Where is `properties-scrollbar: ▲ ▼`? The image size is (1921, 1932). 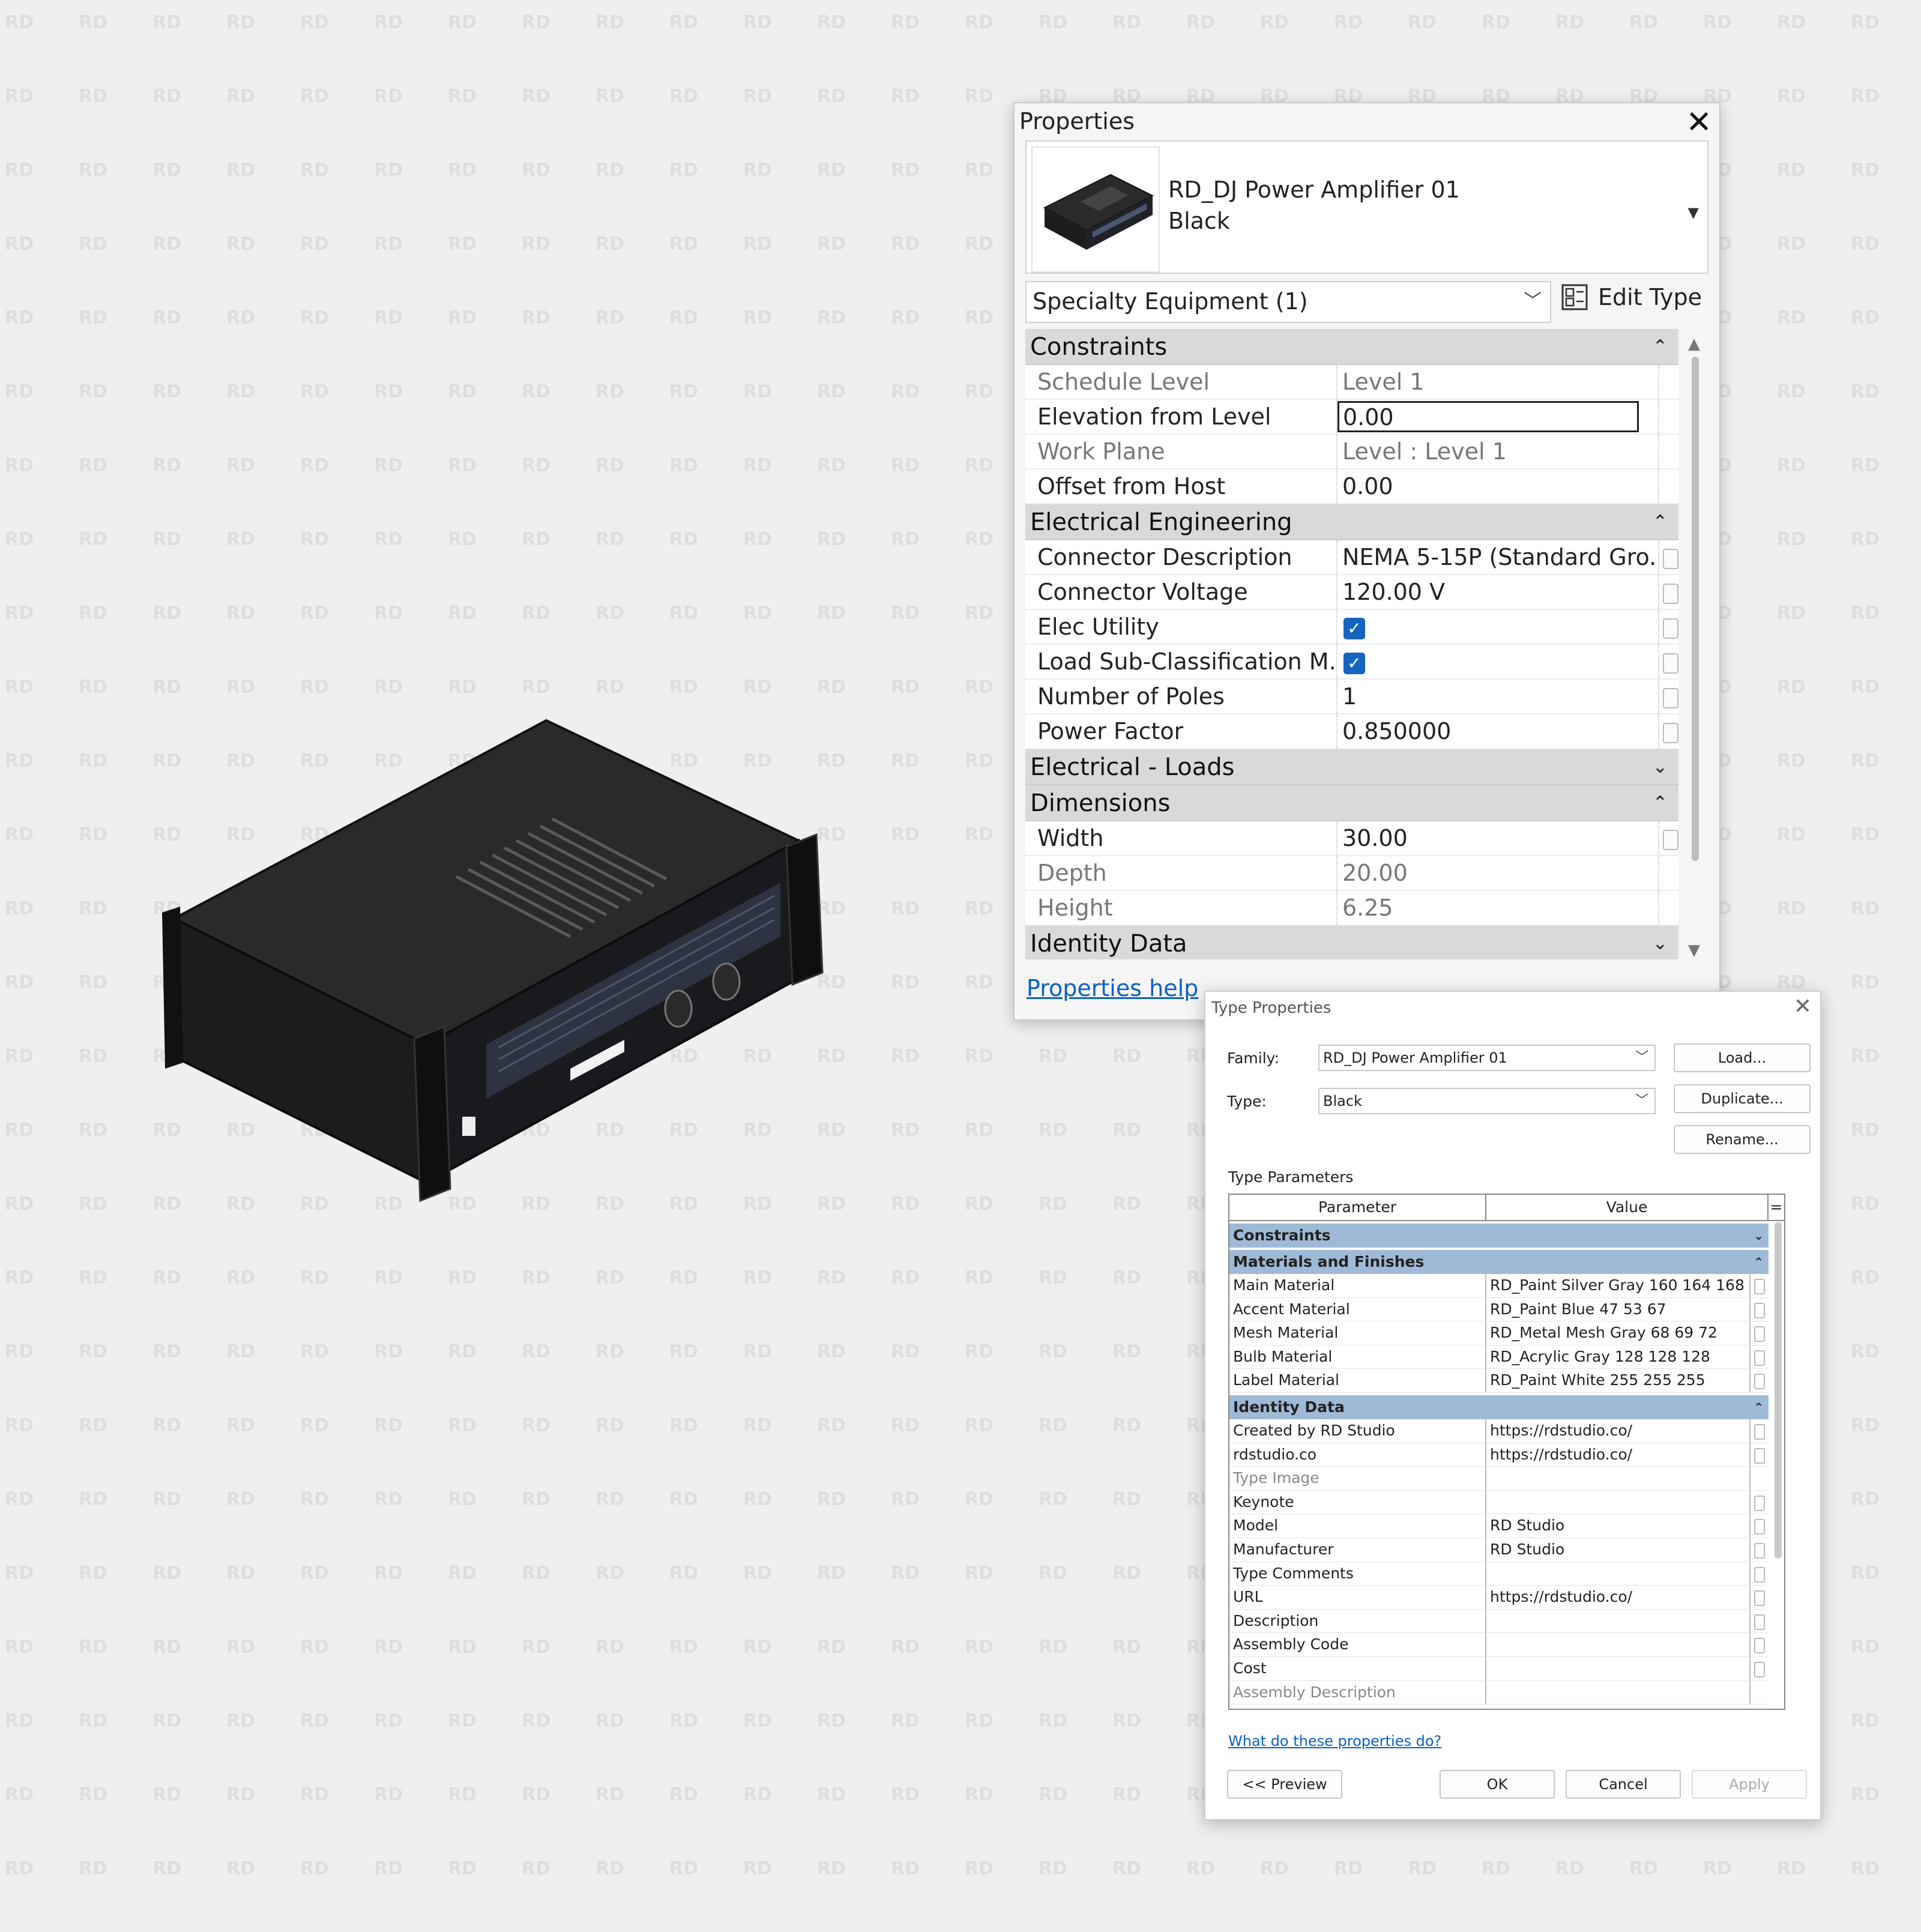 properties-scrollbar: ▲ ▼ is located at coordinates (1696, 647).